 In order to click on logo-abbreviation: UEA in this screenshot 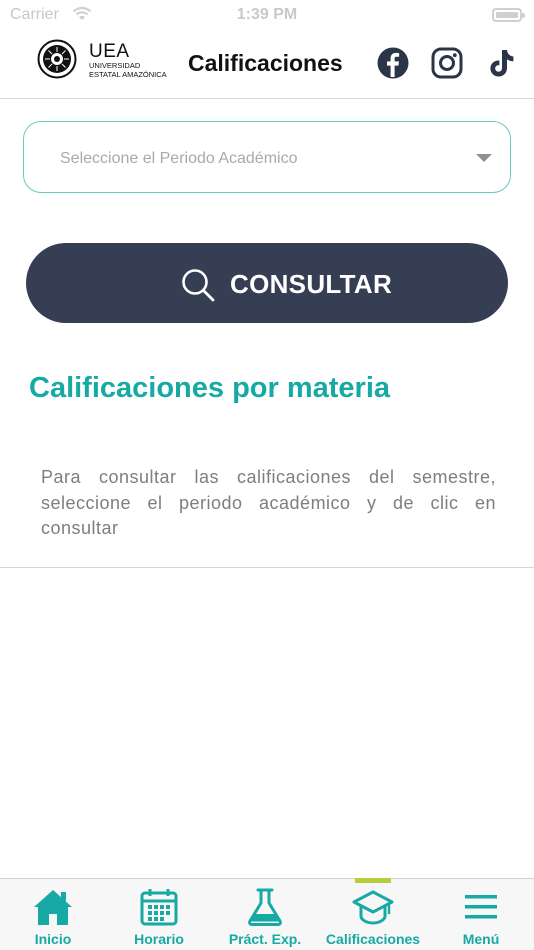, I will do `click(109, 51)`.